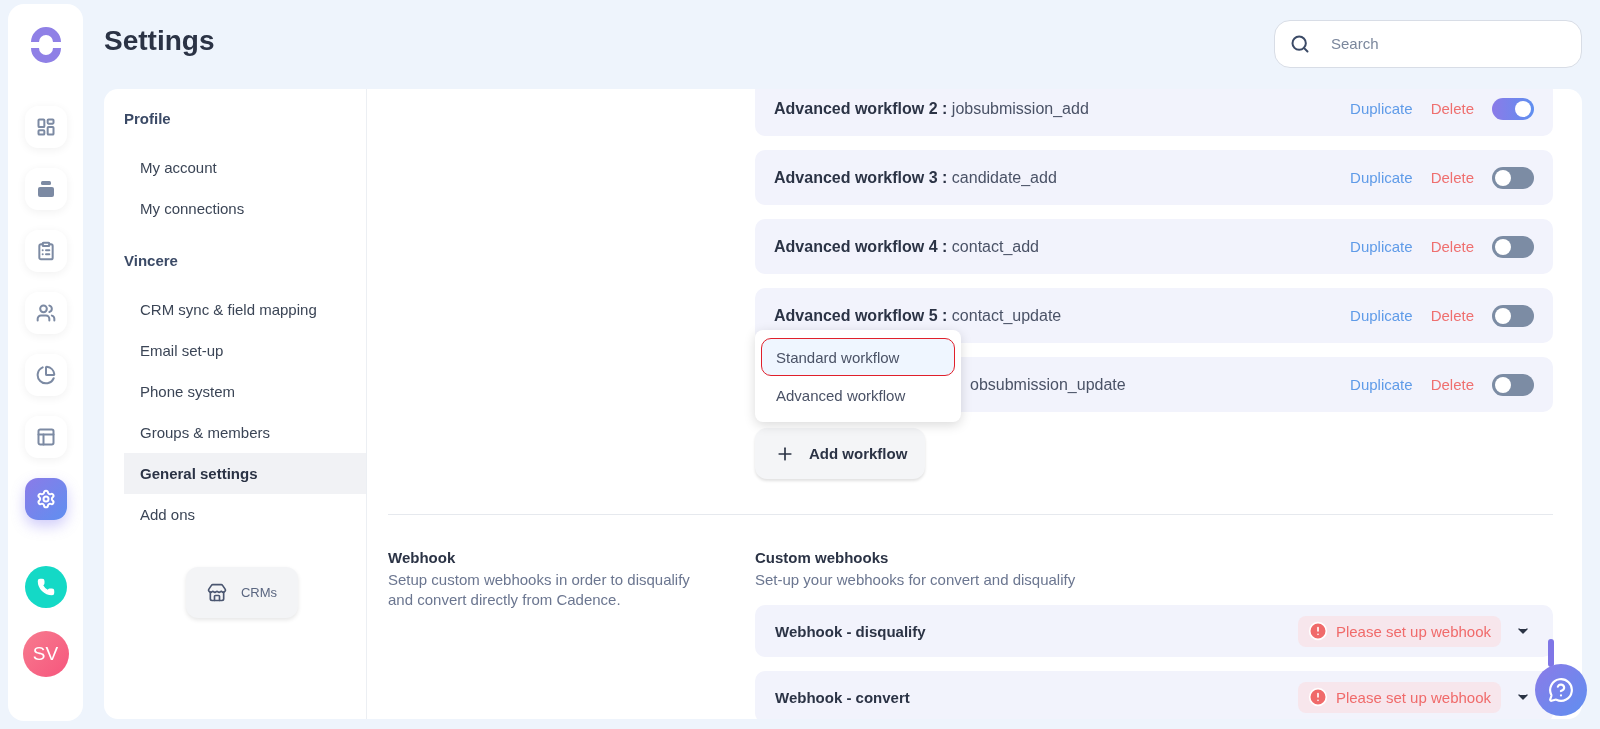  What do you see at coordinates (148, 119) in the screenshot?
I see `sidebar-group-title: Profile` at bounding box center [148, 119].